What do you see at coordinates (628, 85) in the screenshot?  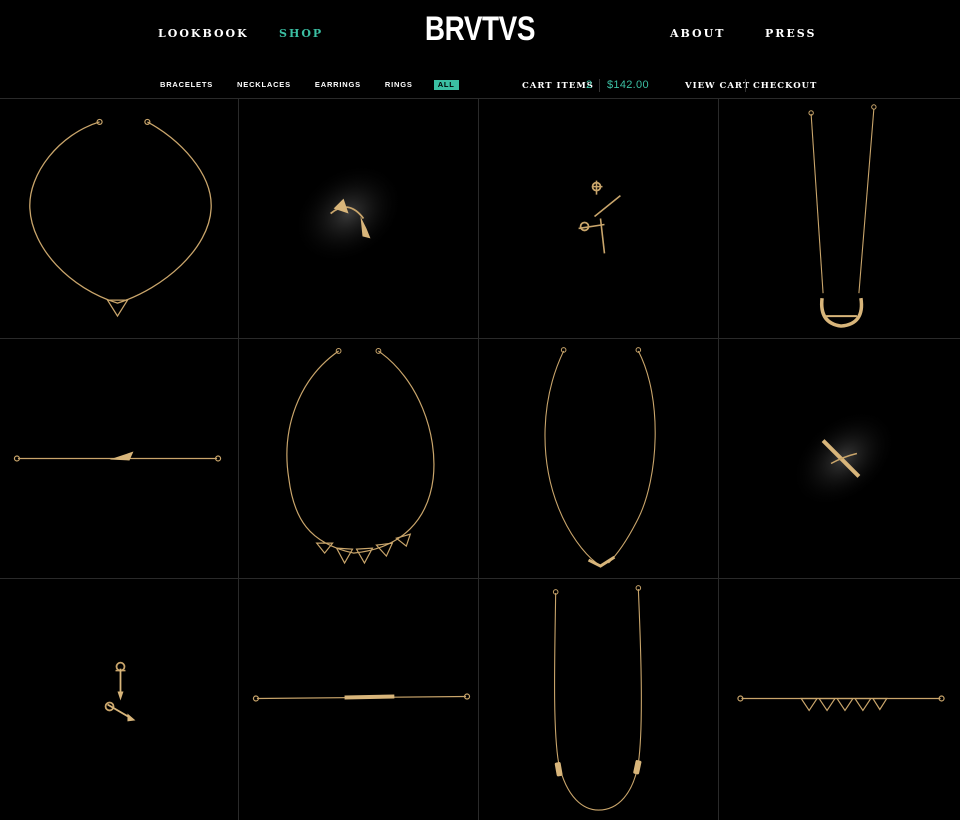 I see `cart-total: $142.00` at bounding box center [628, 85].